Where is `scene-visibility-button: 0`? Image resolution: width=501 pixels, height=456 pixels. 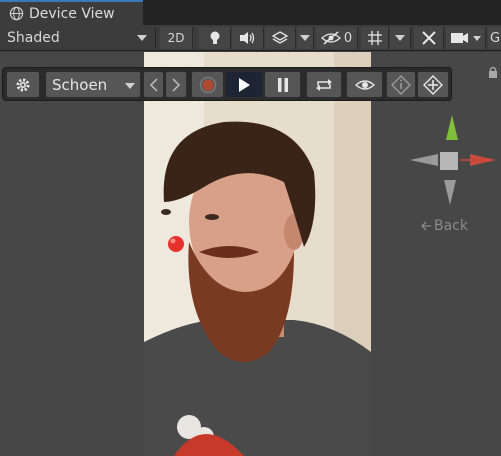
scene-visibility-button: 0 is located at coordinates (337, 38).